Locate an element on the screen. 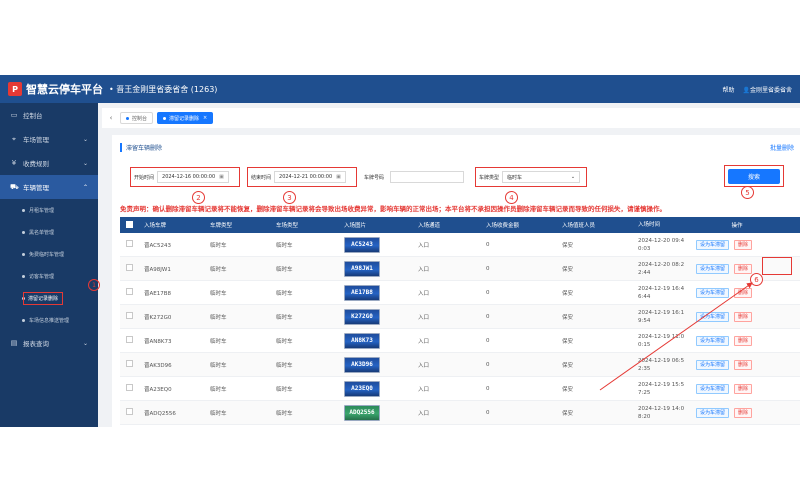  annotation-arrow is located at coordinates (676, 336).